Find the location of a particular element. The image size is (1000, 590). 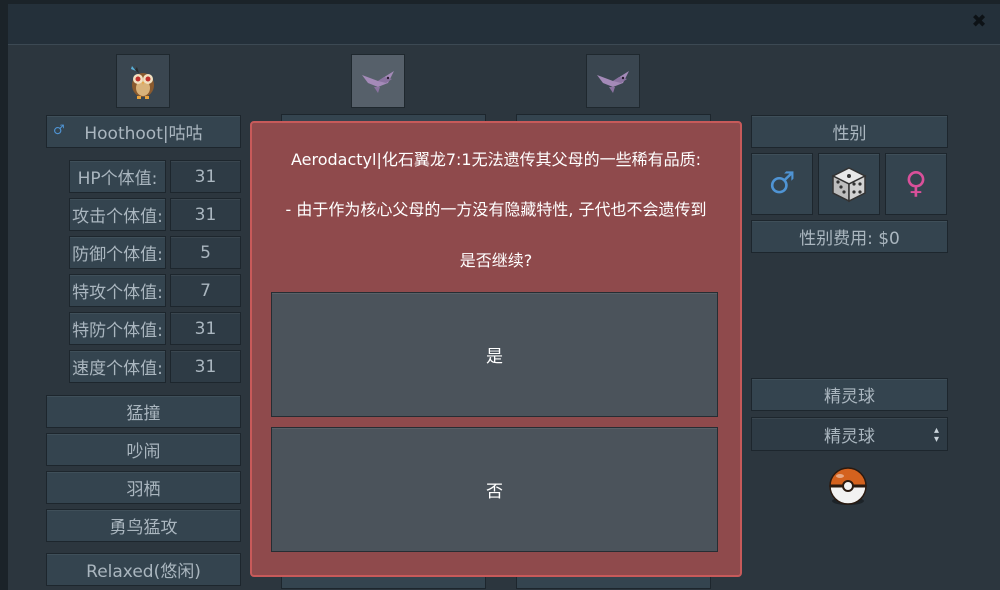

ball-select-value: 精灵球 is located at coordinates (849, 436).